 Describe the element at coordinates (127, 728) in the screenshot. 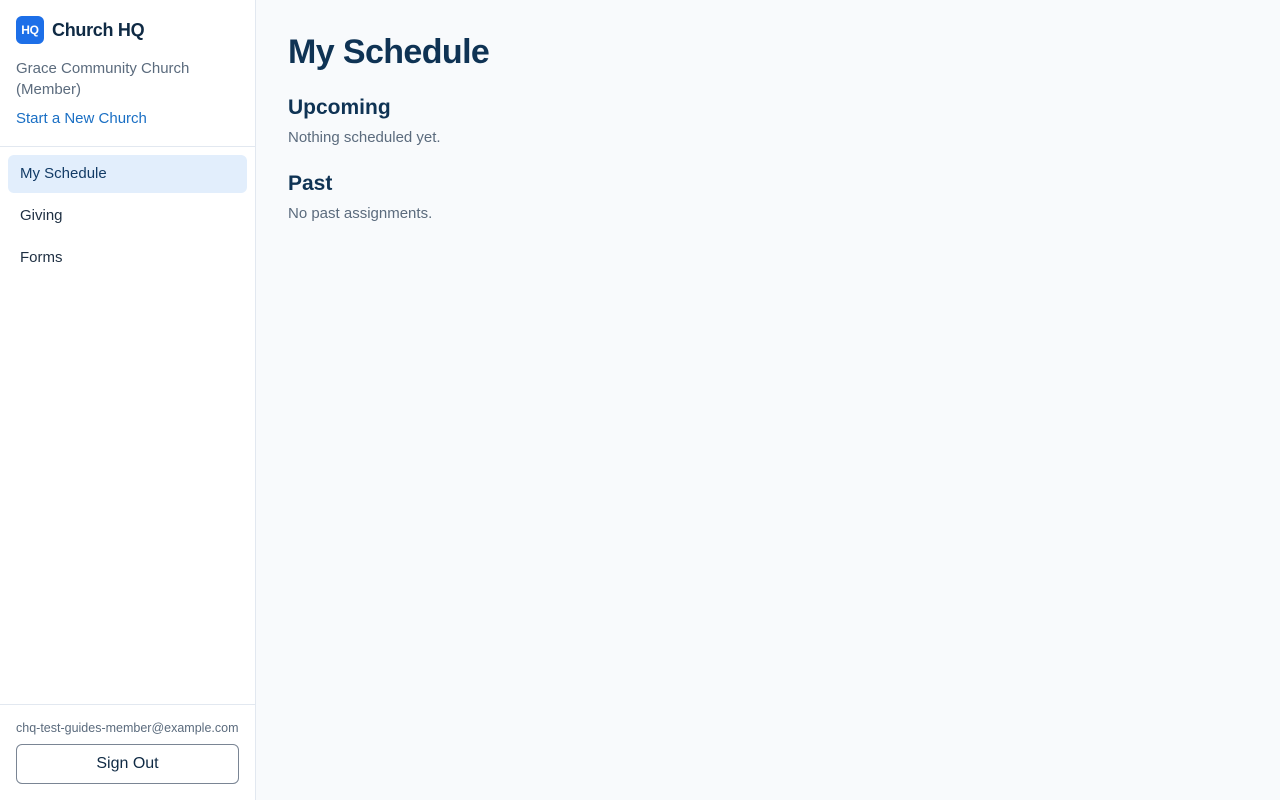

I see `user-email: chq-test-guides-member@example.com` at that location.